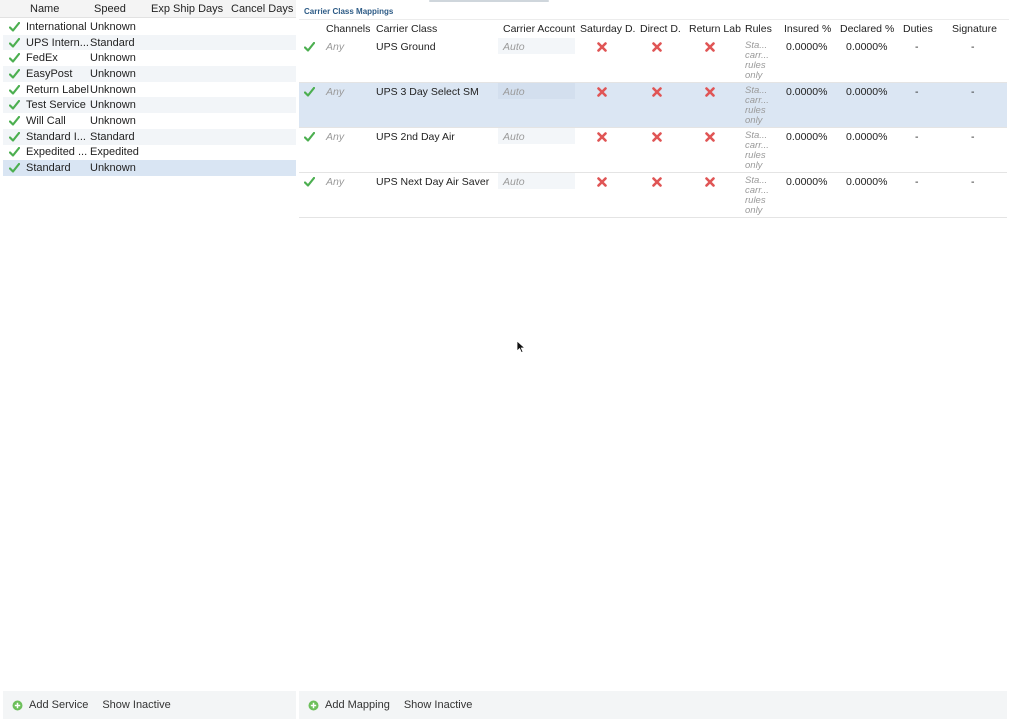 Image resolution: width=1009 pixels, height=719 pixels. What do you see at coordinates (489, 1) in the screenshot?
I see `panel-grip` at bounding box center [489, 1].